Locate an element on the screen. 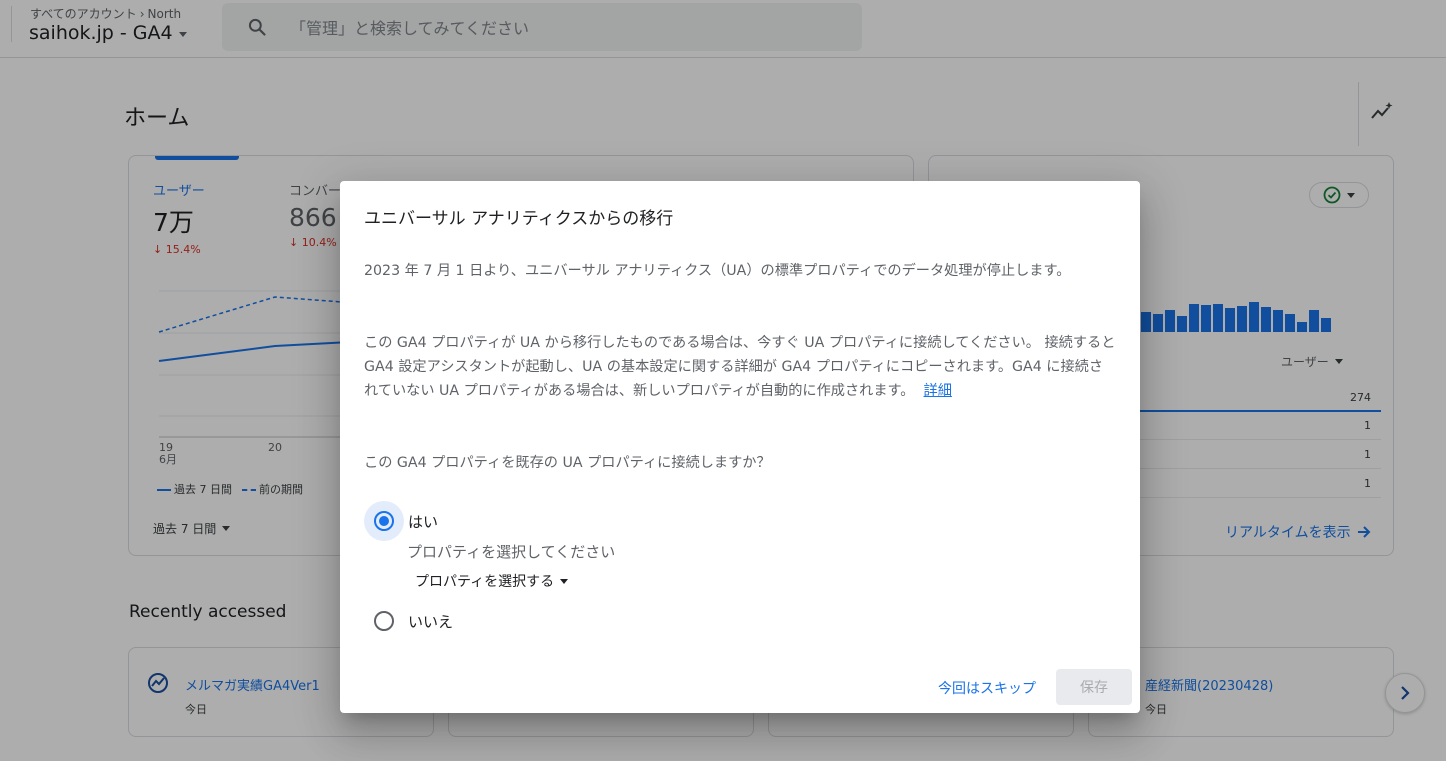  caret-down-icon is located at coordinates (564, 581).